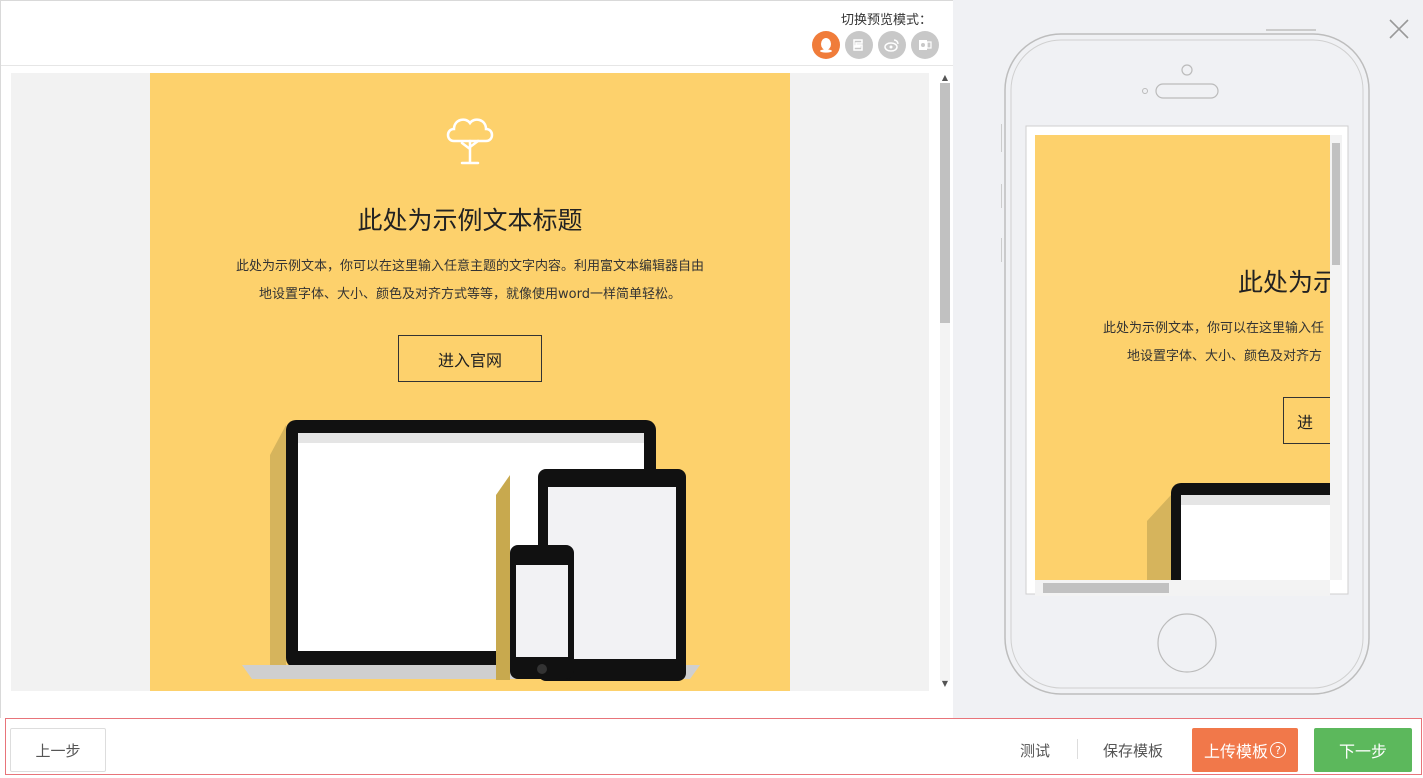  What do you see at coordinates (1133, 750) in the screenshot?
I see `save-template-button: 保存模板` at bounding box center [1133, 750].